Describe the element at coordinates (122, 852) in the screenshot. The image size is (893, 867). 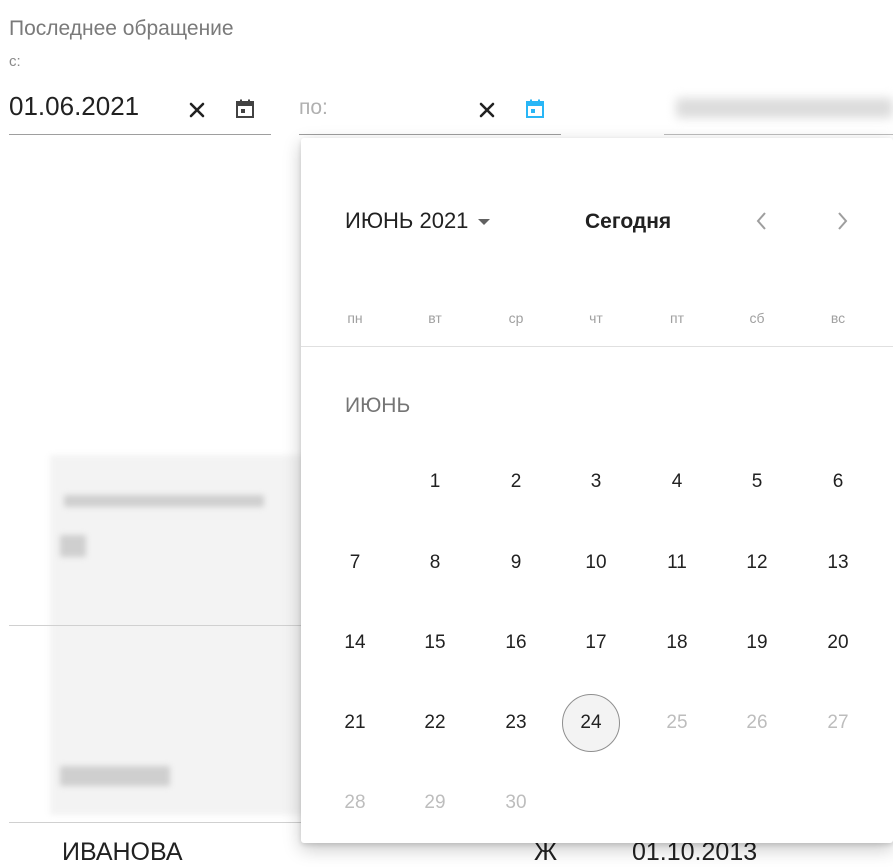
I see `table-row-name: ИВАНОВА` at that location.